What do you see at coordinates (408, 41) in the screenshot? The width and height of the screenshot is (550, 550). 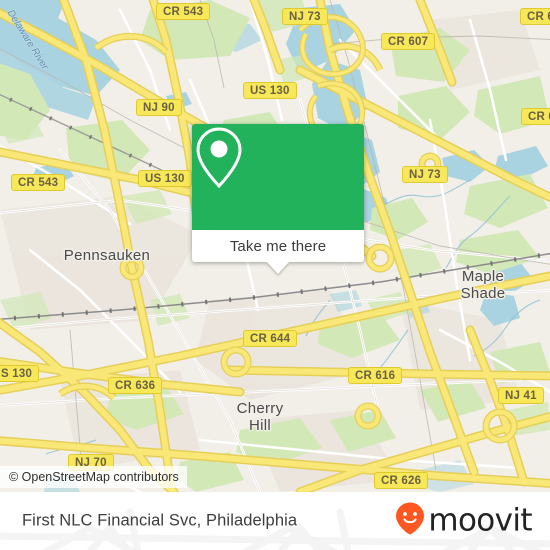 I see `highway-shield: CR 607` at bounding box center [408, 41].